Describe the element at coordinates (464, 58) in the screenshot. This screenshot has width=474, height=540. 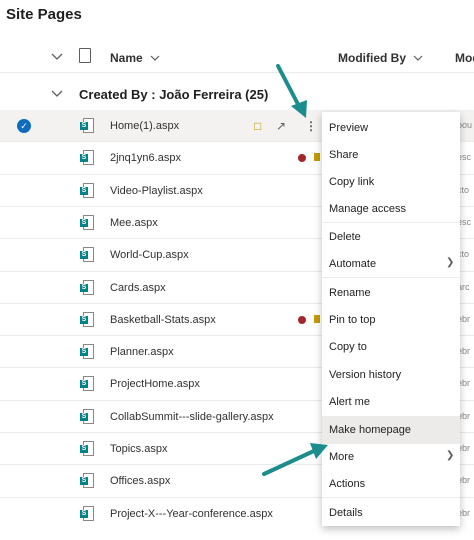
I see `column-modified: Mod` at that location.